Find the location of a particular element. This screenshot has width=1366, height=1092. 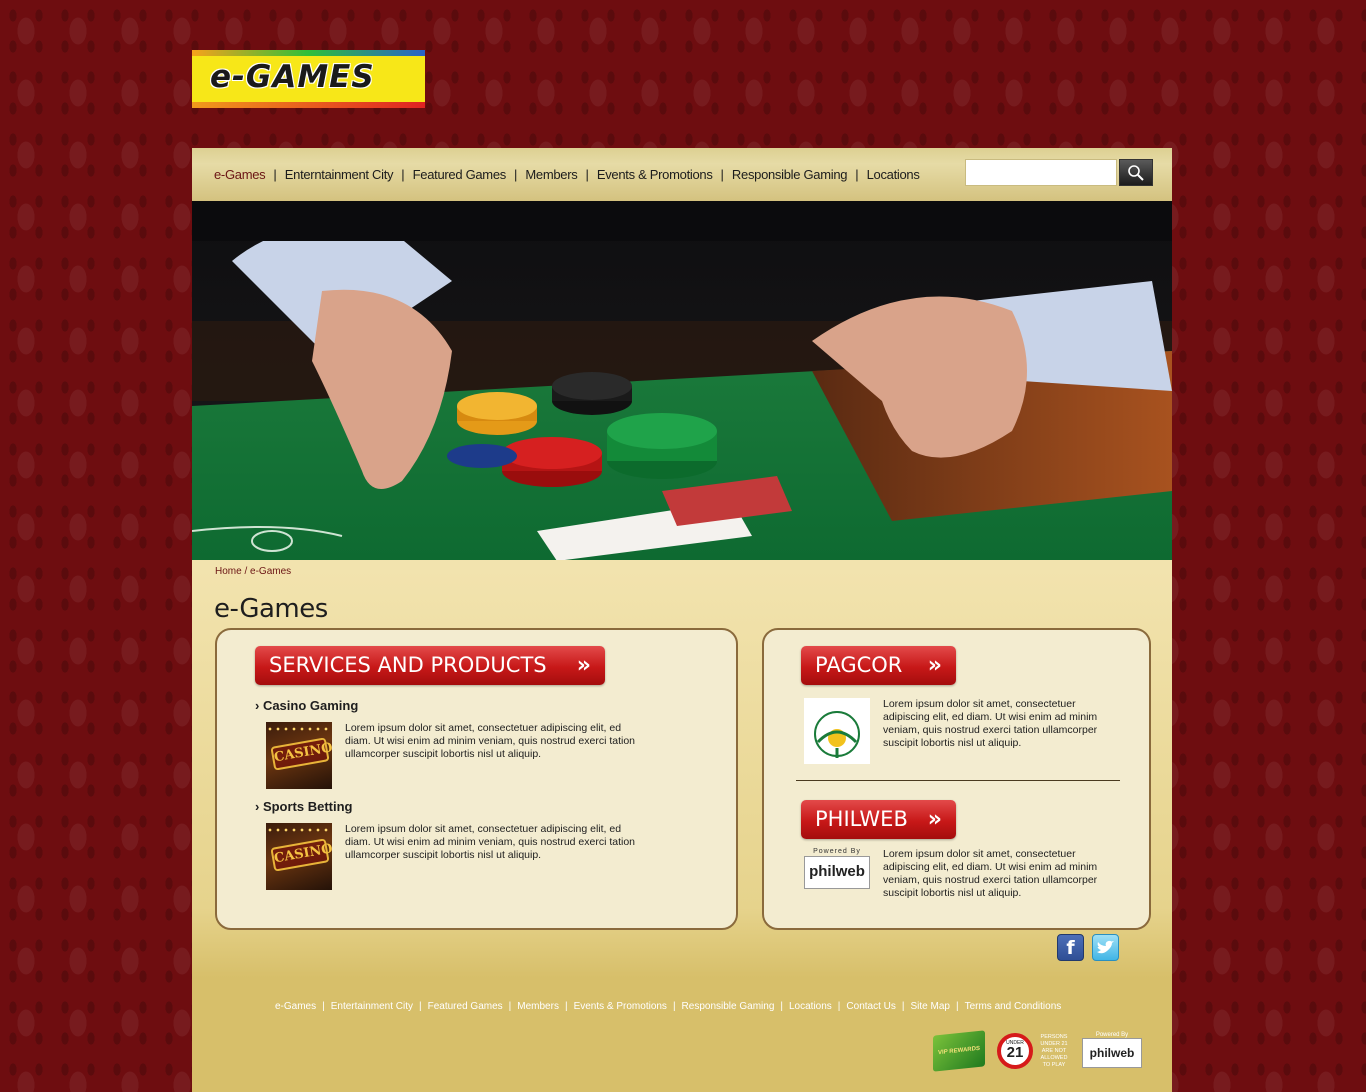

footer-link-members: Members is located at coordinates (538, 1006).